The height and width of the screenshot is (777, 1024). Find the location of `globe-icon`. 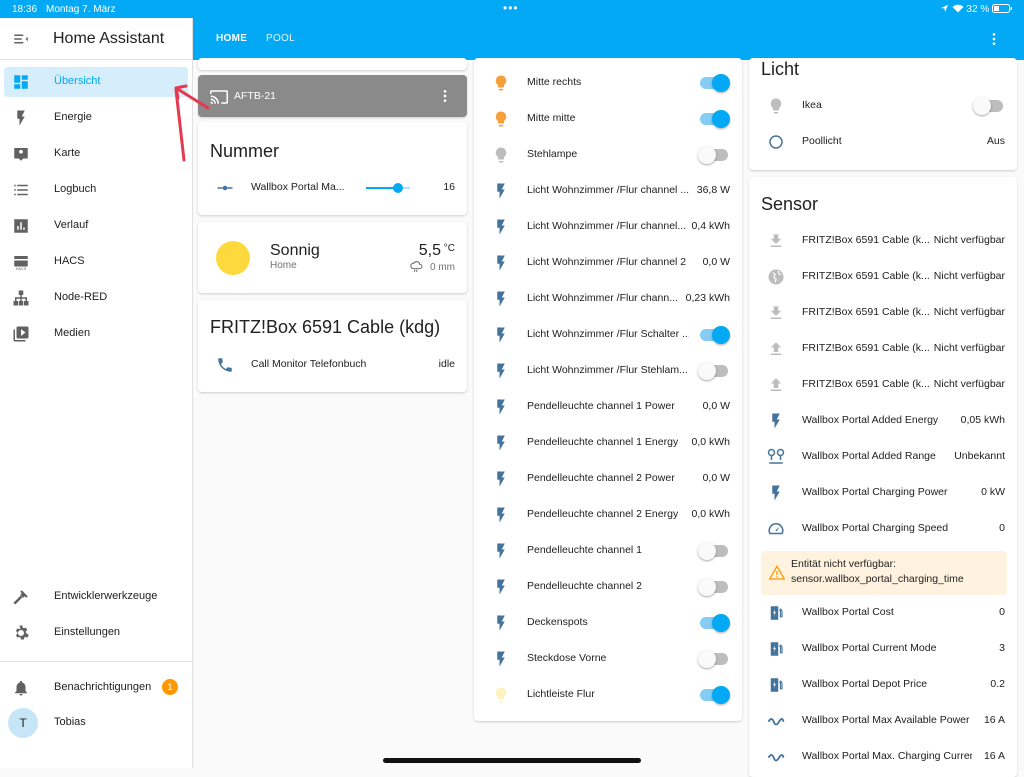

globe-icon is located at coordinates (776, 277).